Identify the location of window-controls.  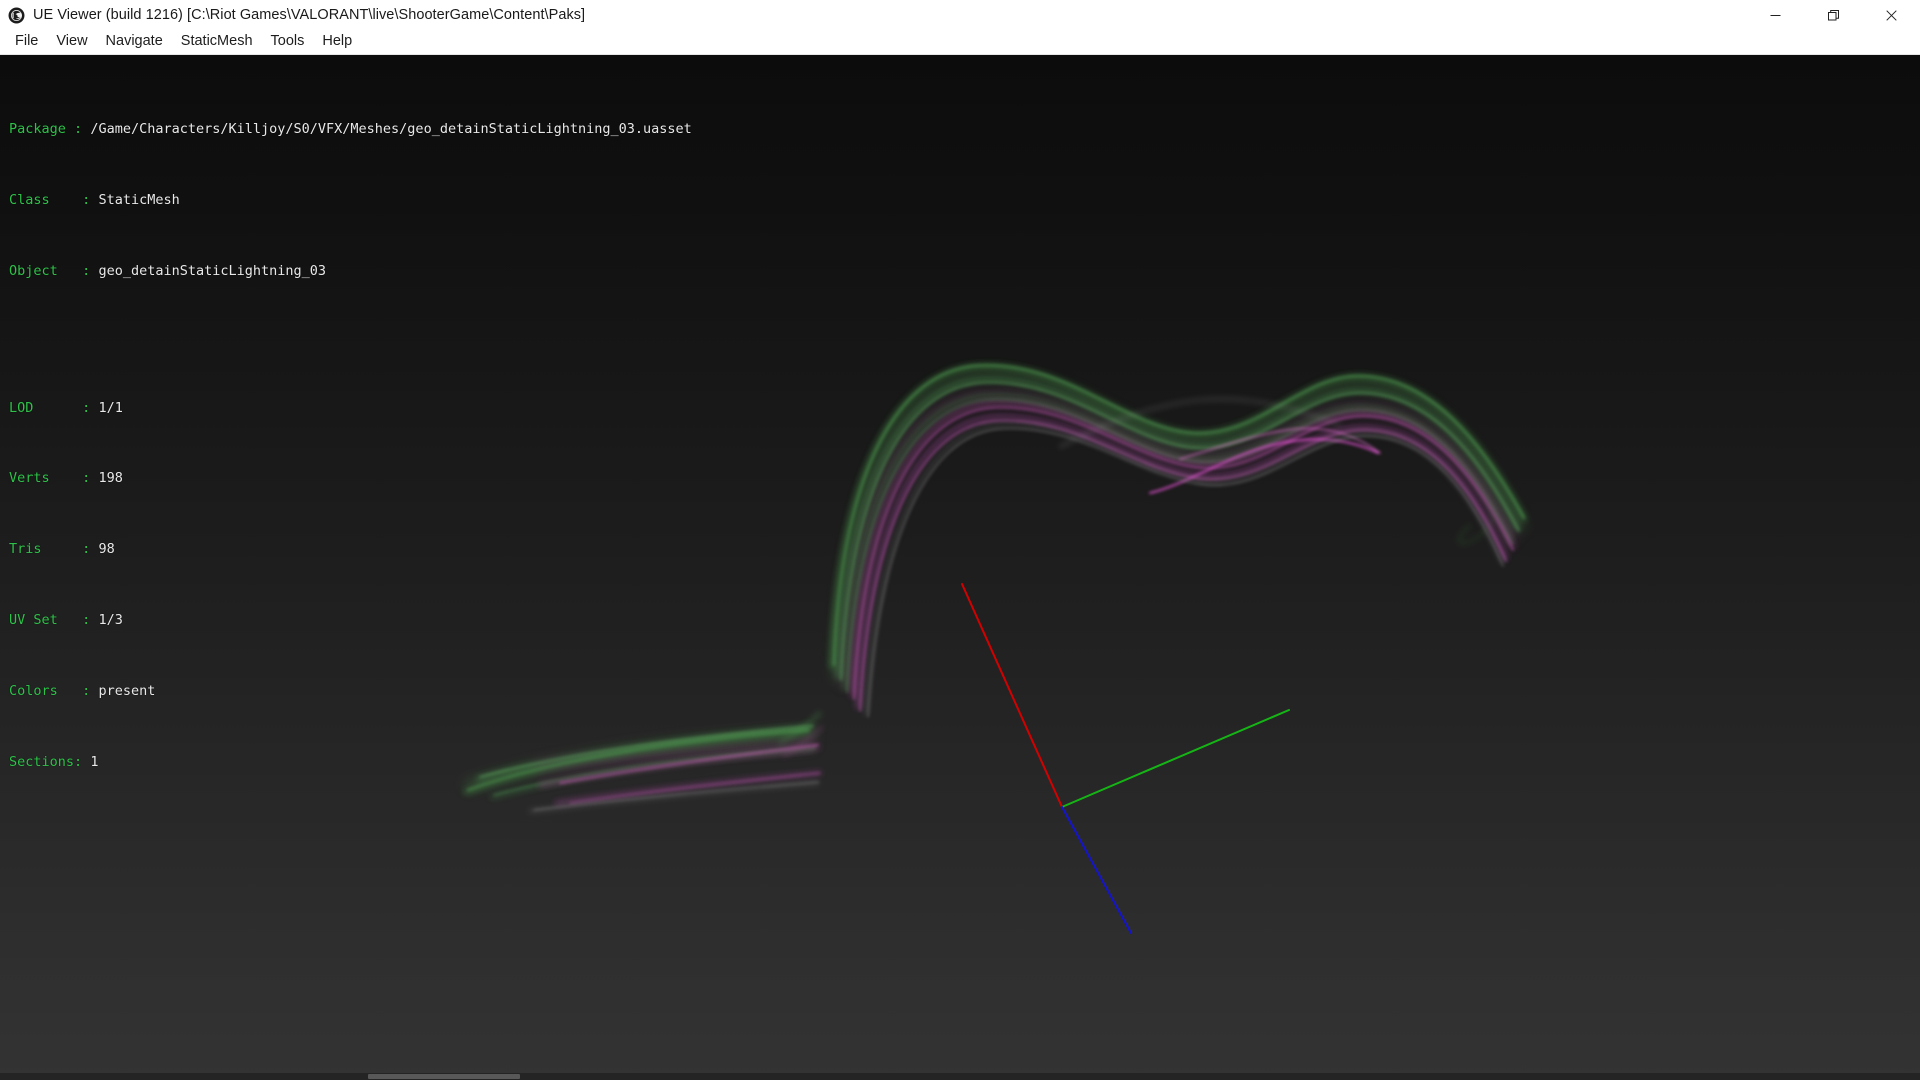
(1833, 15).